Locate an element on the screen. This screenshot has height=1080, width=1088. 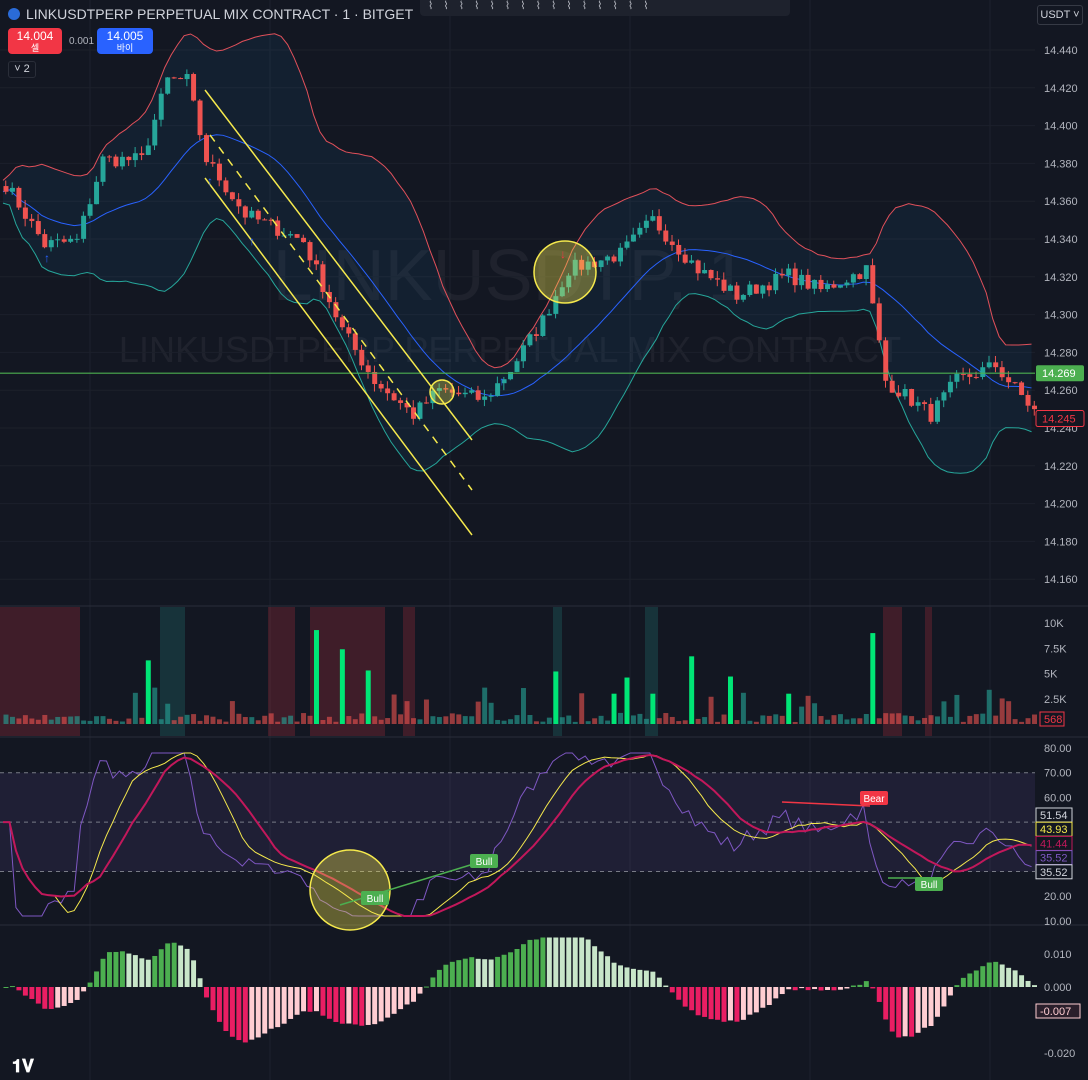
pitchfork-tool-icon: ⌇ is located at coordinates (630, 8).